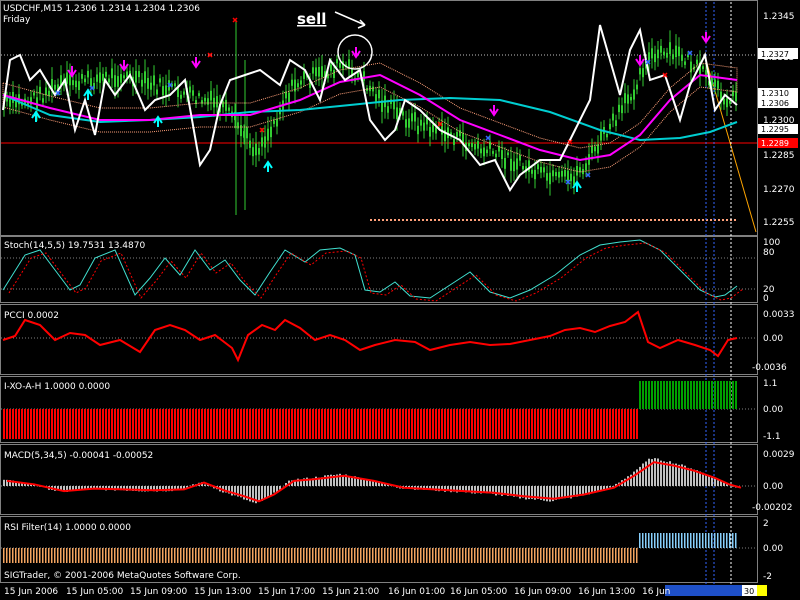 The image size is (800, 600). Describe the element at coordinates (773, 549) in the screenshot. I see `rsi-tick-zero: 0.00` at that location.